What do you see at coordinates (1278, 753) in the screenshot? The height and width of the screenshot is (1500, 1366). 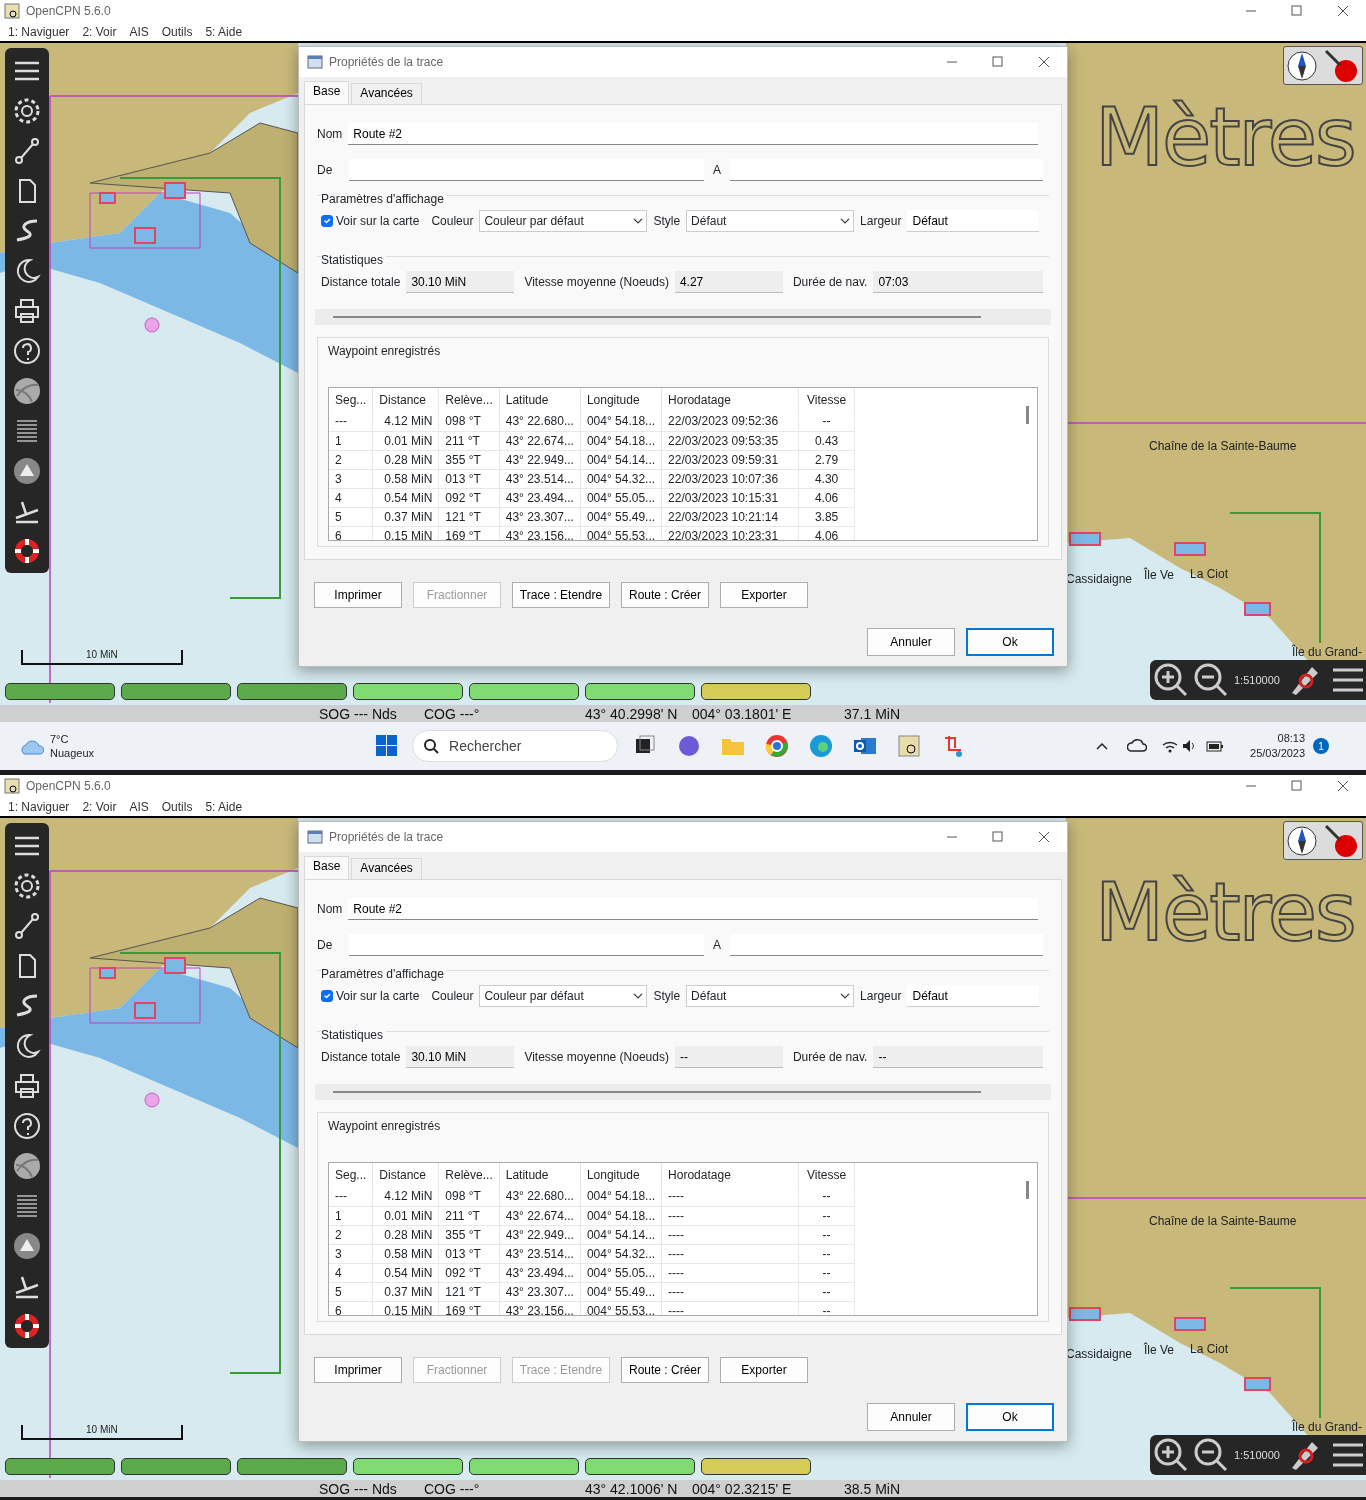 I see `clock-date: 25/03/2023` at bounding box center [1278, 753].